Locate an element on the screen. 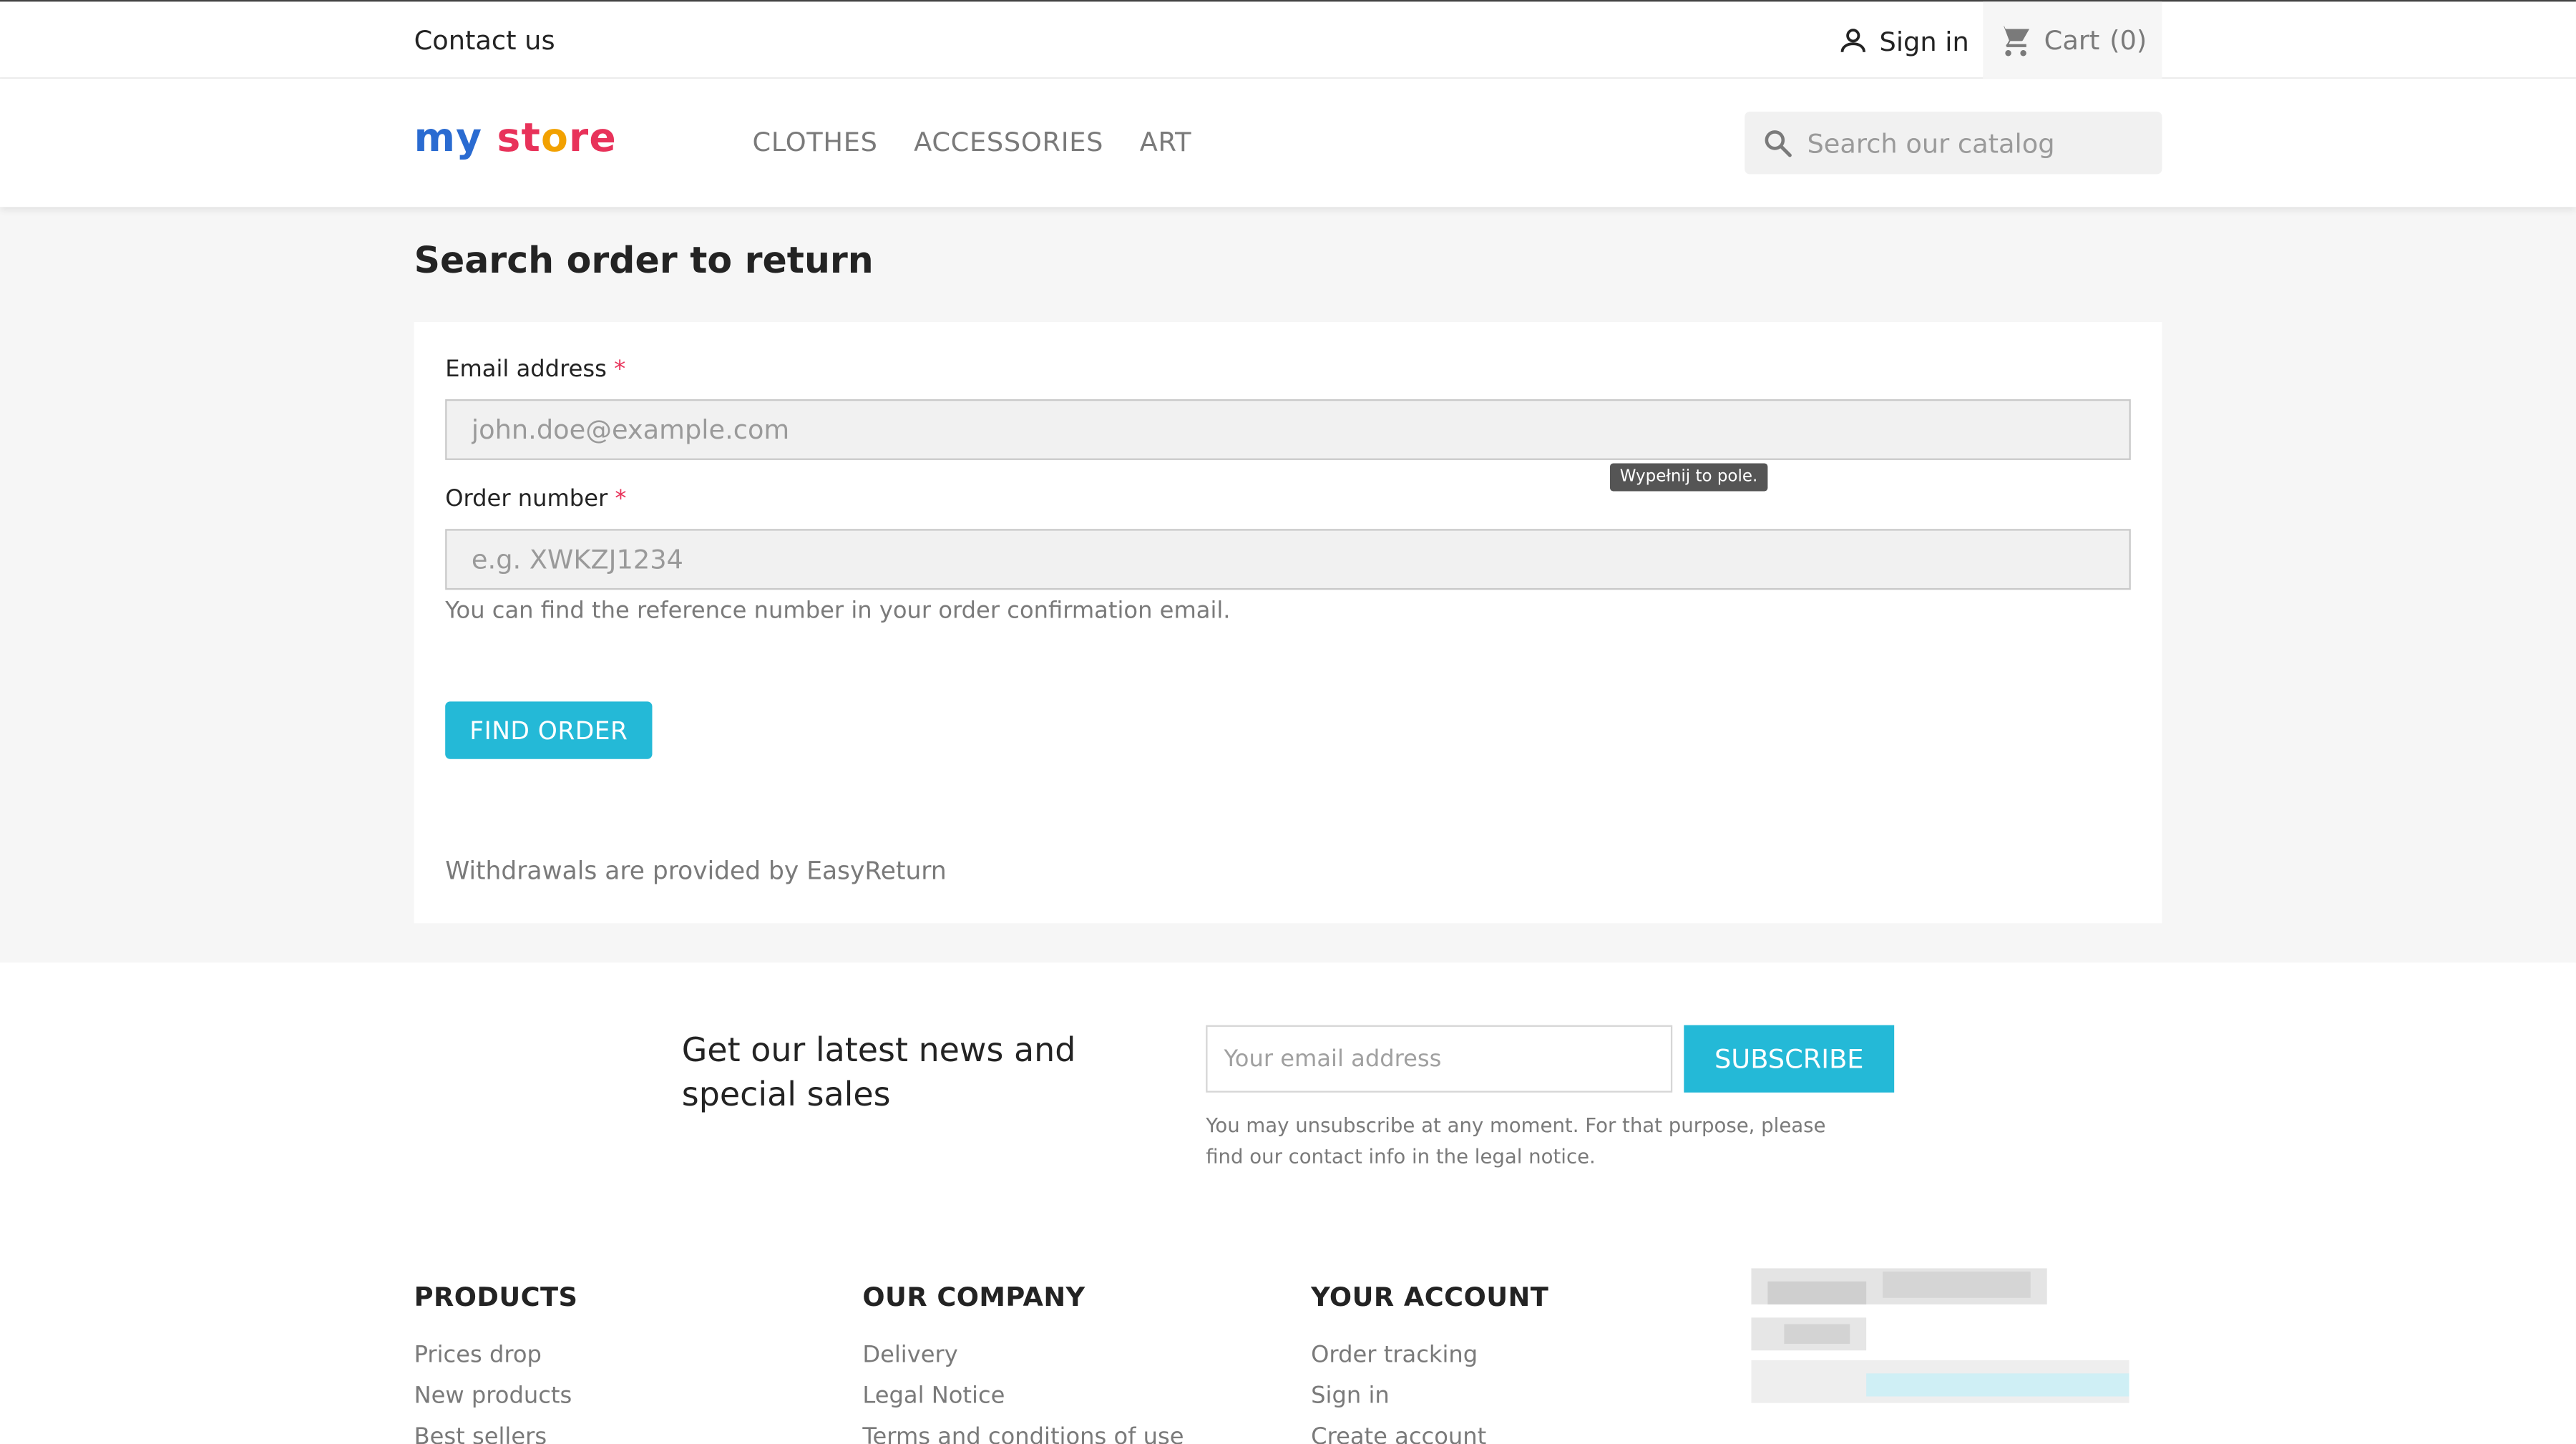  logo-part: o is located at coordinates (555, 138).